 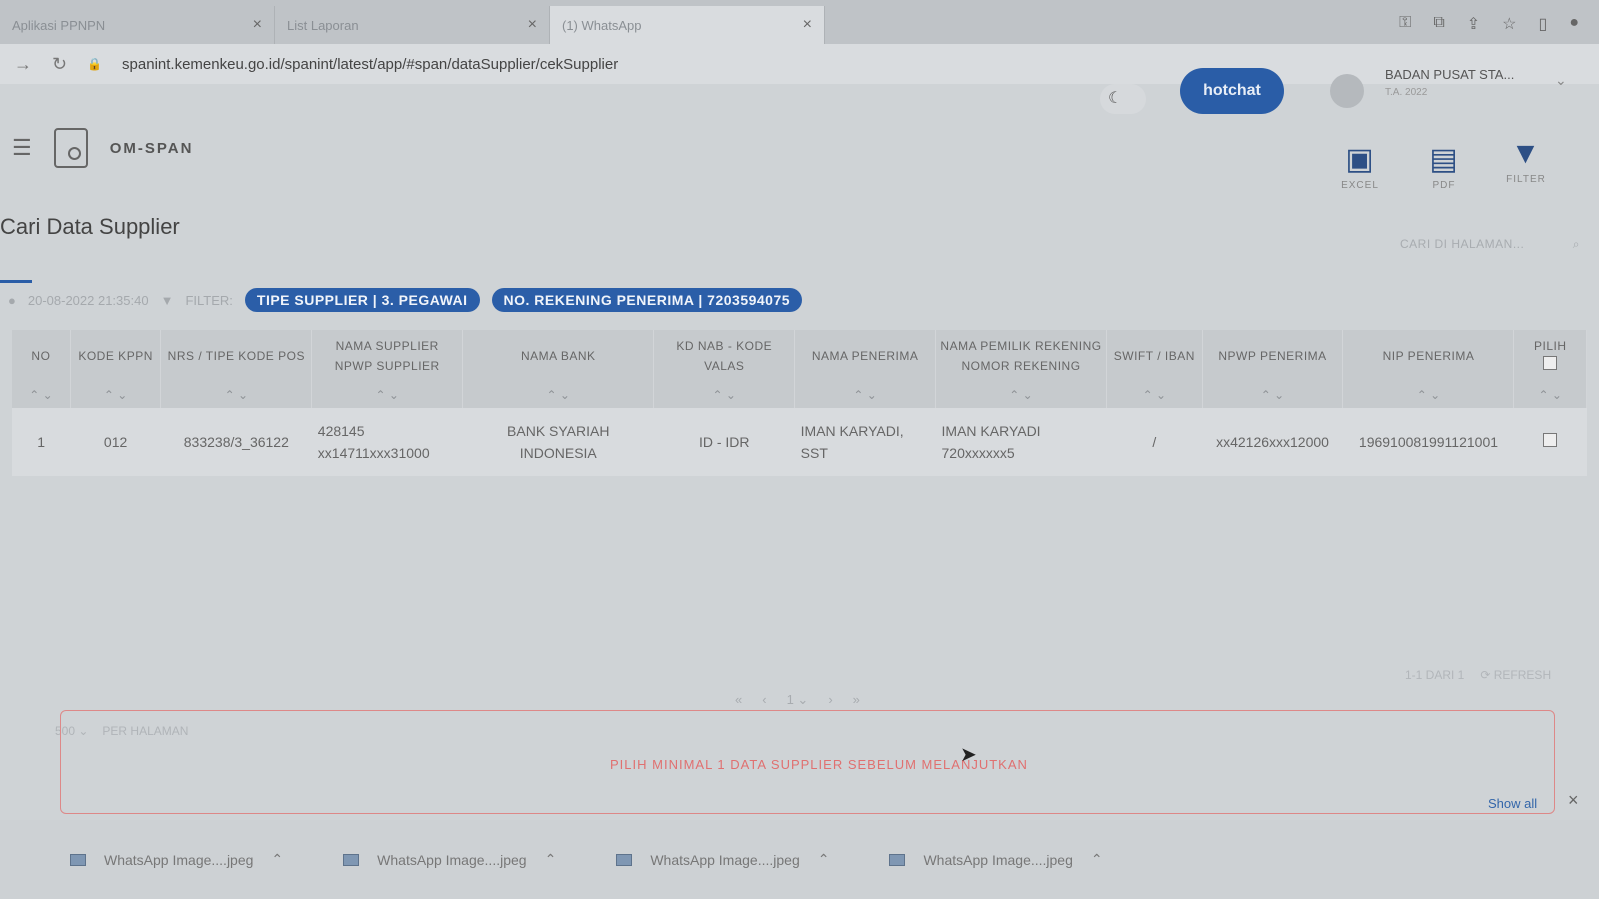 What do you see at coordinates (12, 300) in the screenshot?
I see `clock-icon: ●` at bounding box center [12, 300].